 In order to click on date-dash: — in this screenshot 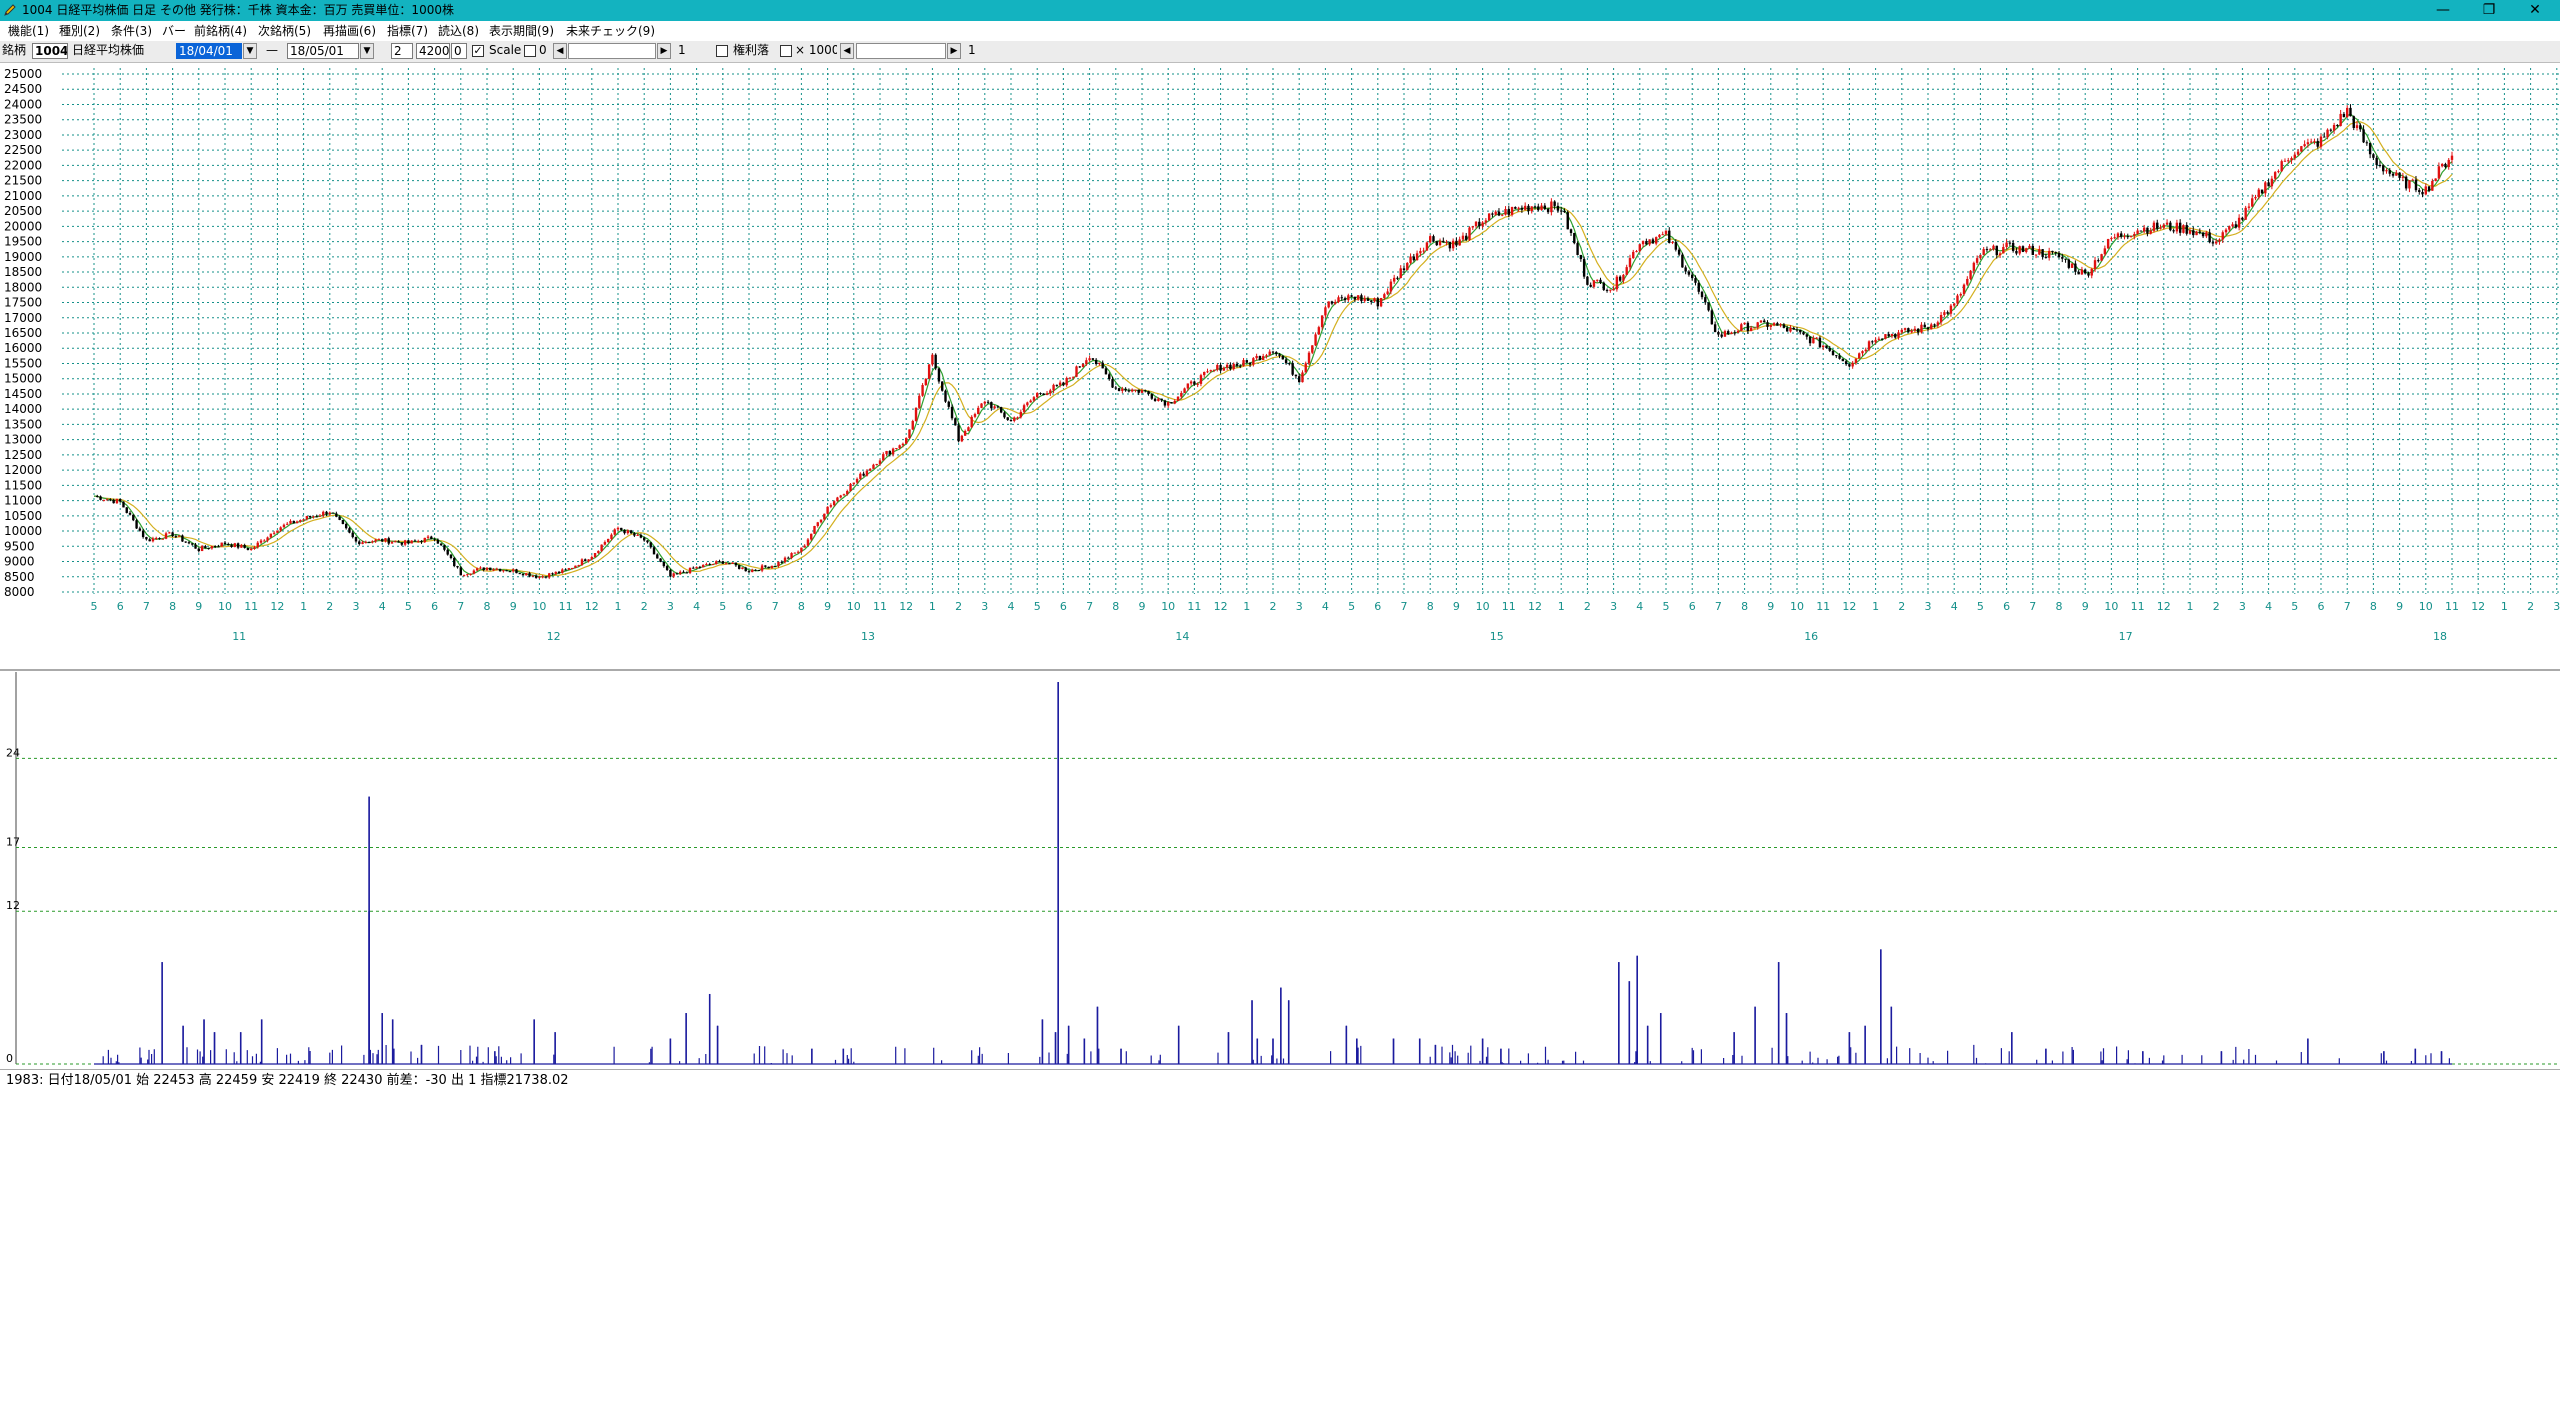, I will do `click(272, 50)`.